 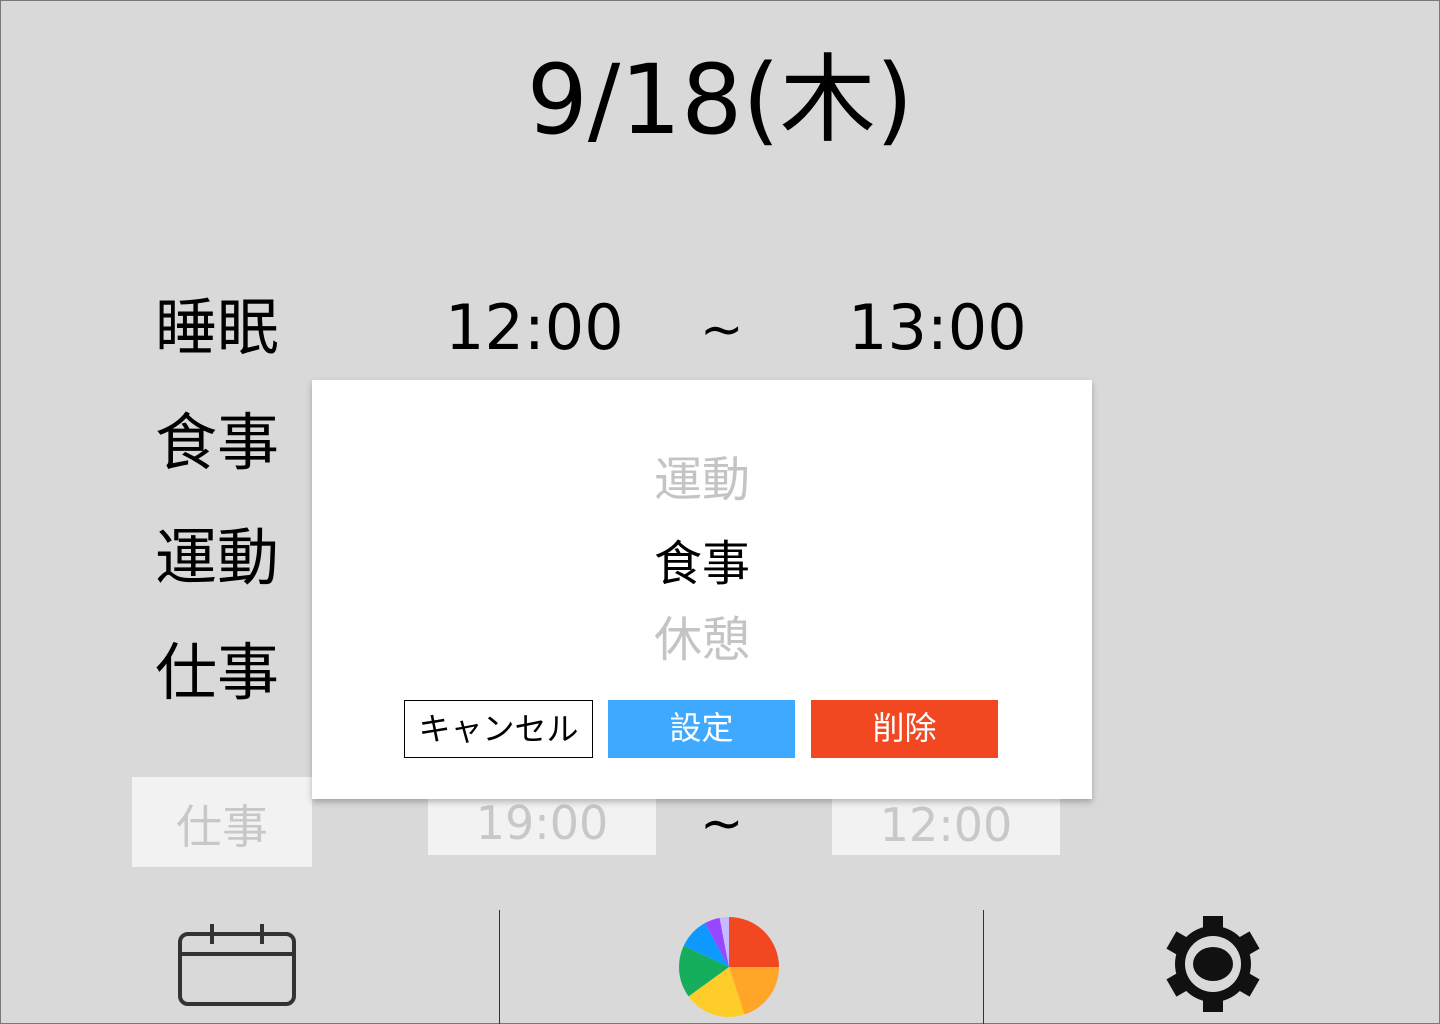 What do you see at coordinates (720, 100) in the screenshot?
I see `page-title-date: 9/18(木)` at bounding box center [720, 100].